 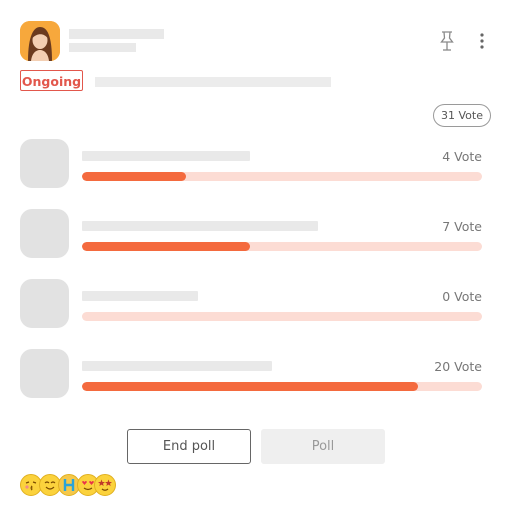 I want to click on option-vote-count: 0 Vote, so click(x=462, y=296).